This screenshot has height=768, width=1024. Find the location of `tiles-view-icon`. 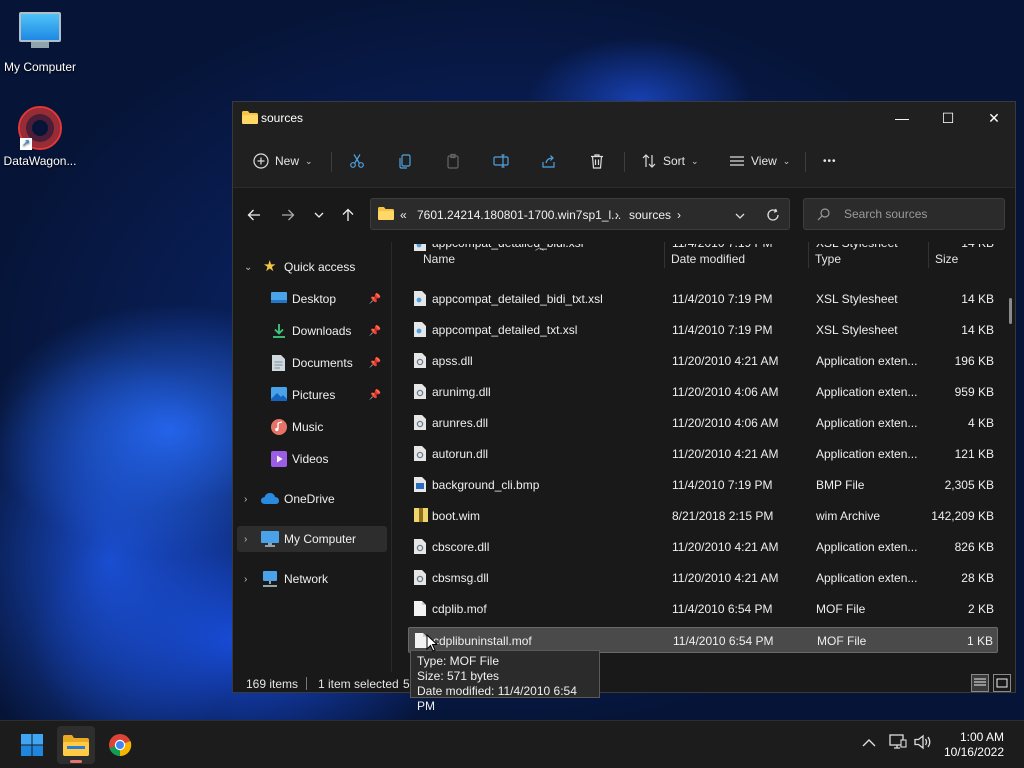

tiles-view-icon is located at coordinates (1002, 683).